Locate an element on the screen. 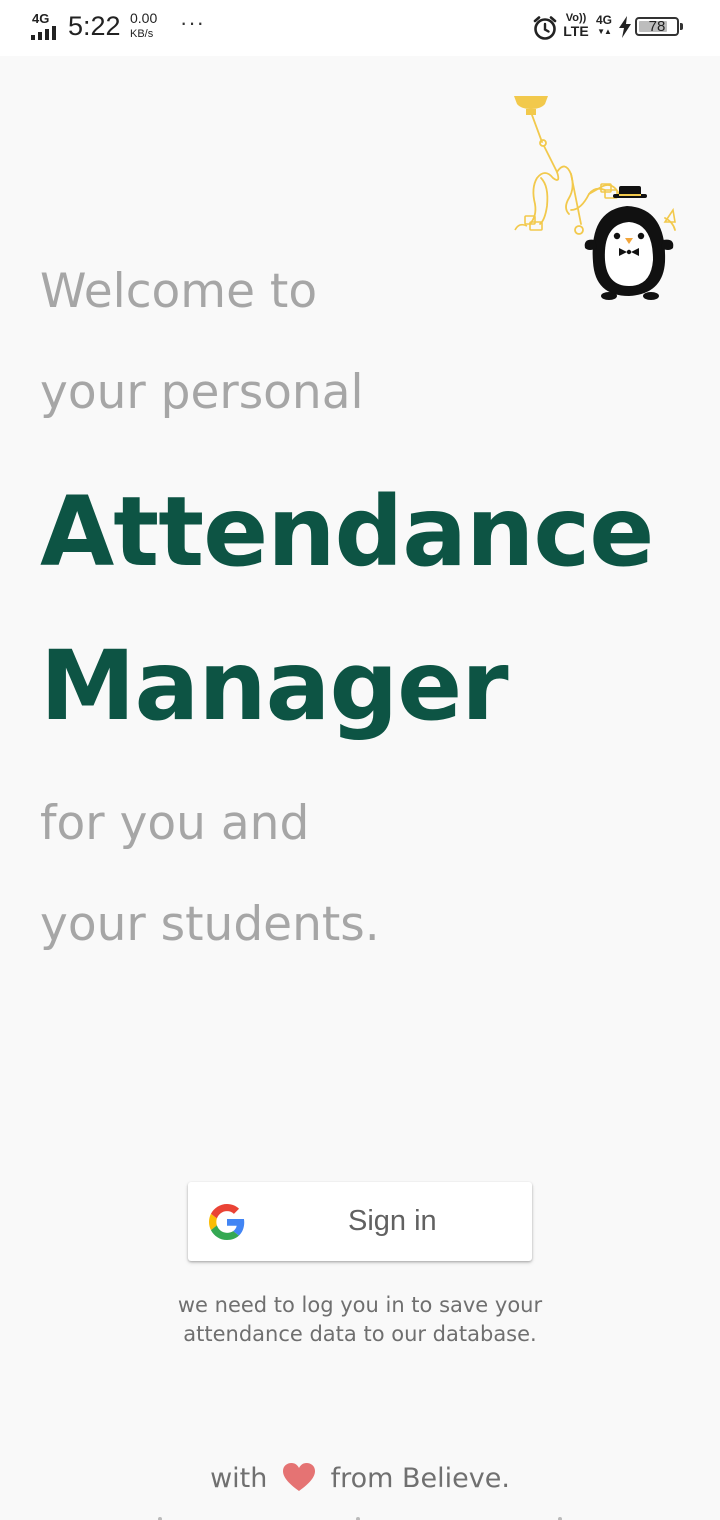 The height and width of the screenshot is (1520, 720). signal-indicator: 4G is located at coordinates (47, 25).